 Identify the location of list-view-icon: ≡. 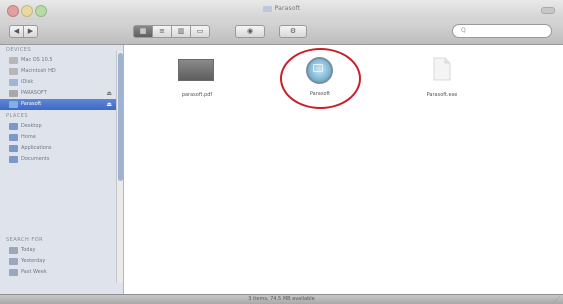
(162, 31).